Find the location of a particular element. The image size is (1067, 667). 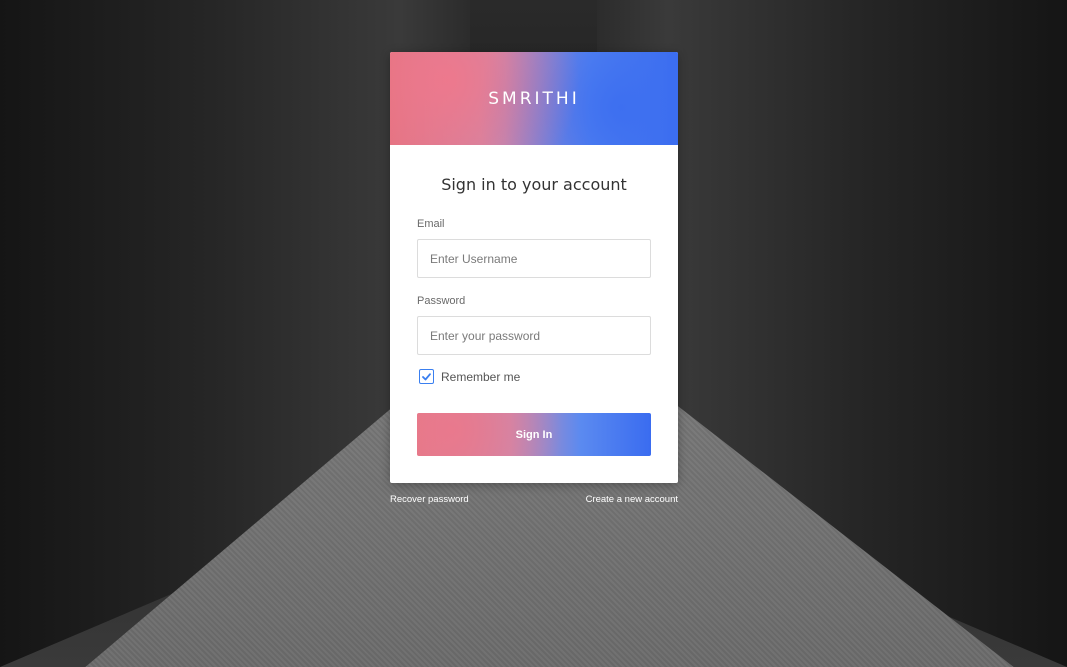

check-icon is located at coordinates (426, 376).